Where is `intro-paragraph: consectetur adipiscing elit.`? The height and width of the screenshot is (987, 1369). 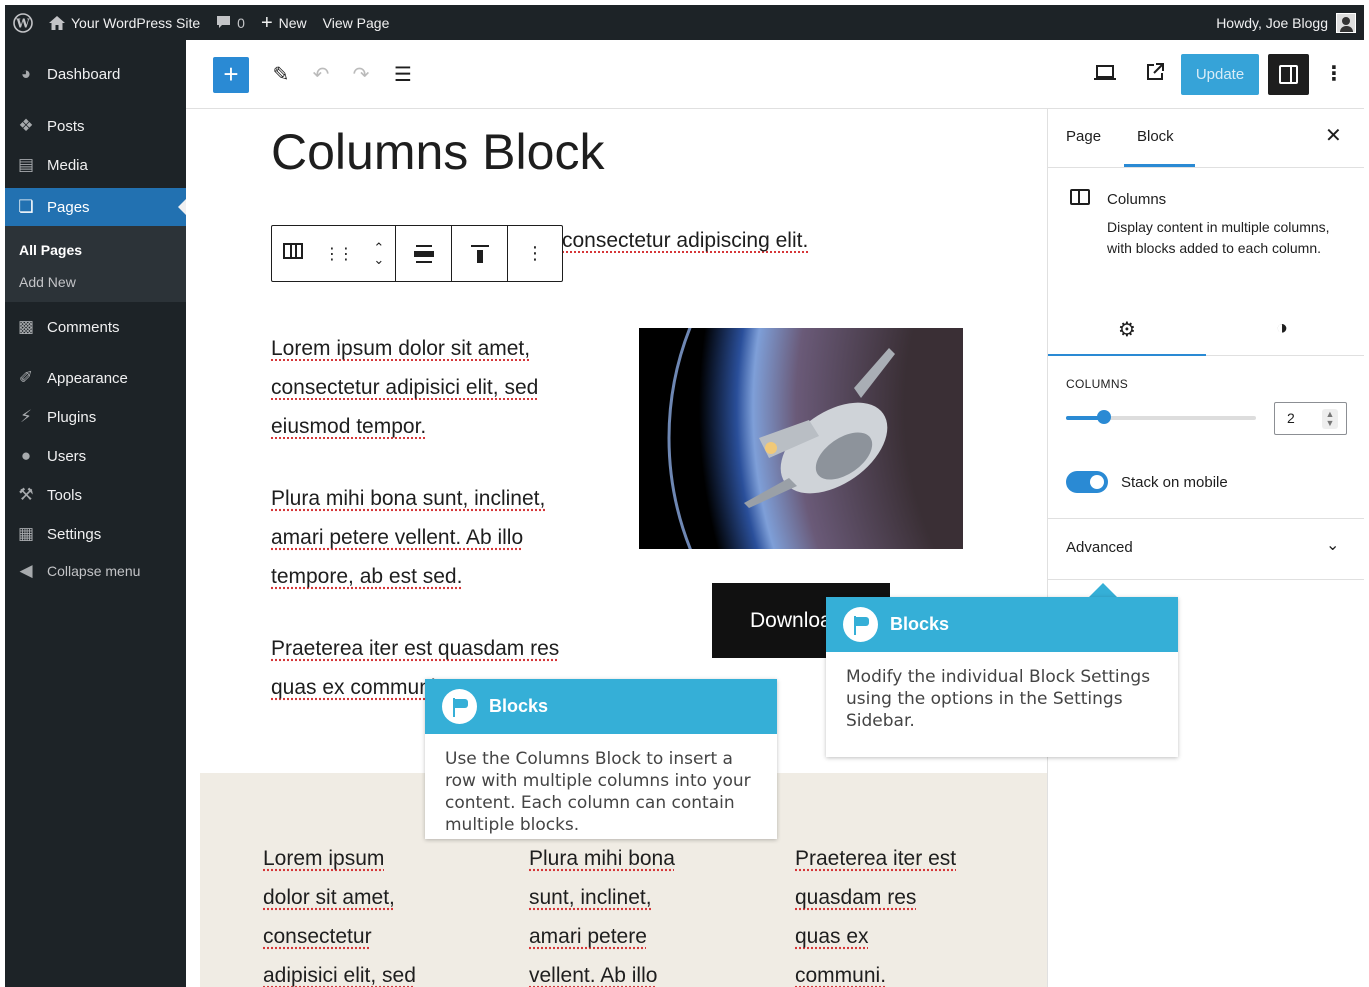 intro-paragraph: consectetur adipiscing elit. is located at coordinates (685, 241).